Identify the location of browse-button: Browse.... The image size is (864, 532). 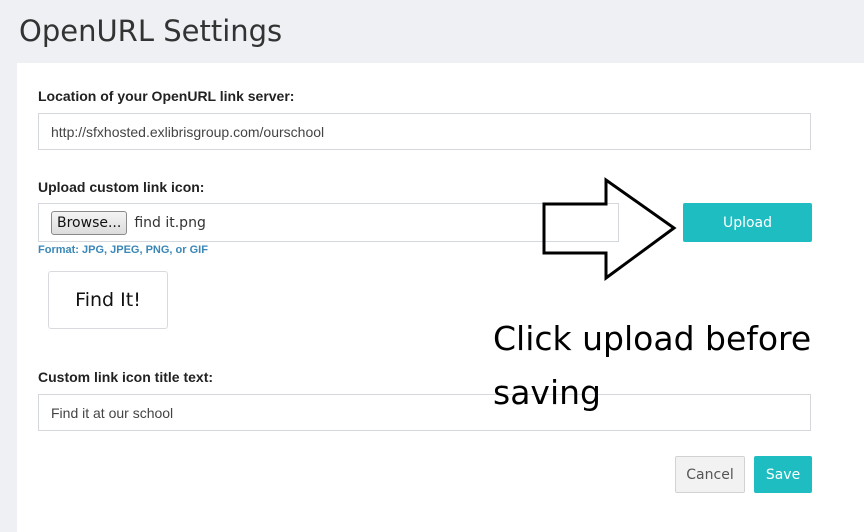
(89, 222).